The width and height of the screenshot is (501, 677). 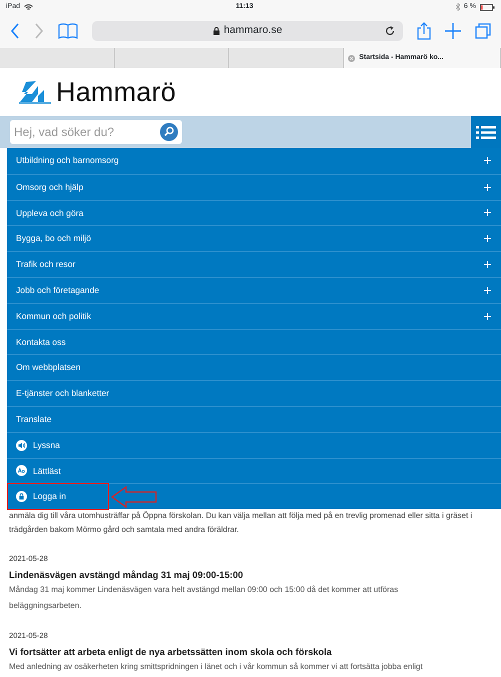 What do you see at coordinates (96, 132) in the screenshot?
I see `search-field: Hej, vad söker du?` at bounding box center [96, 132].